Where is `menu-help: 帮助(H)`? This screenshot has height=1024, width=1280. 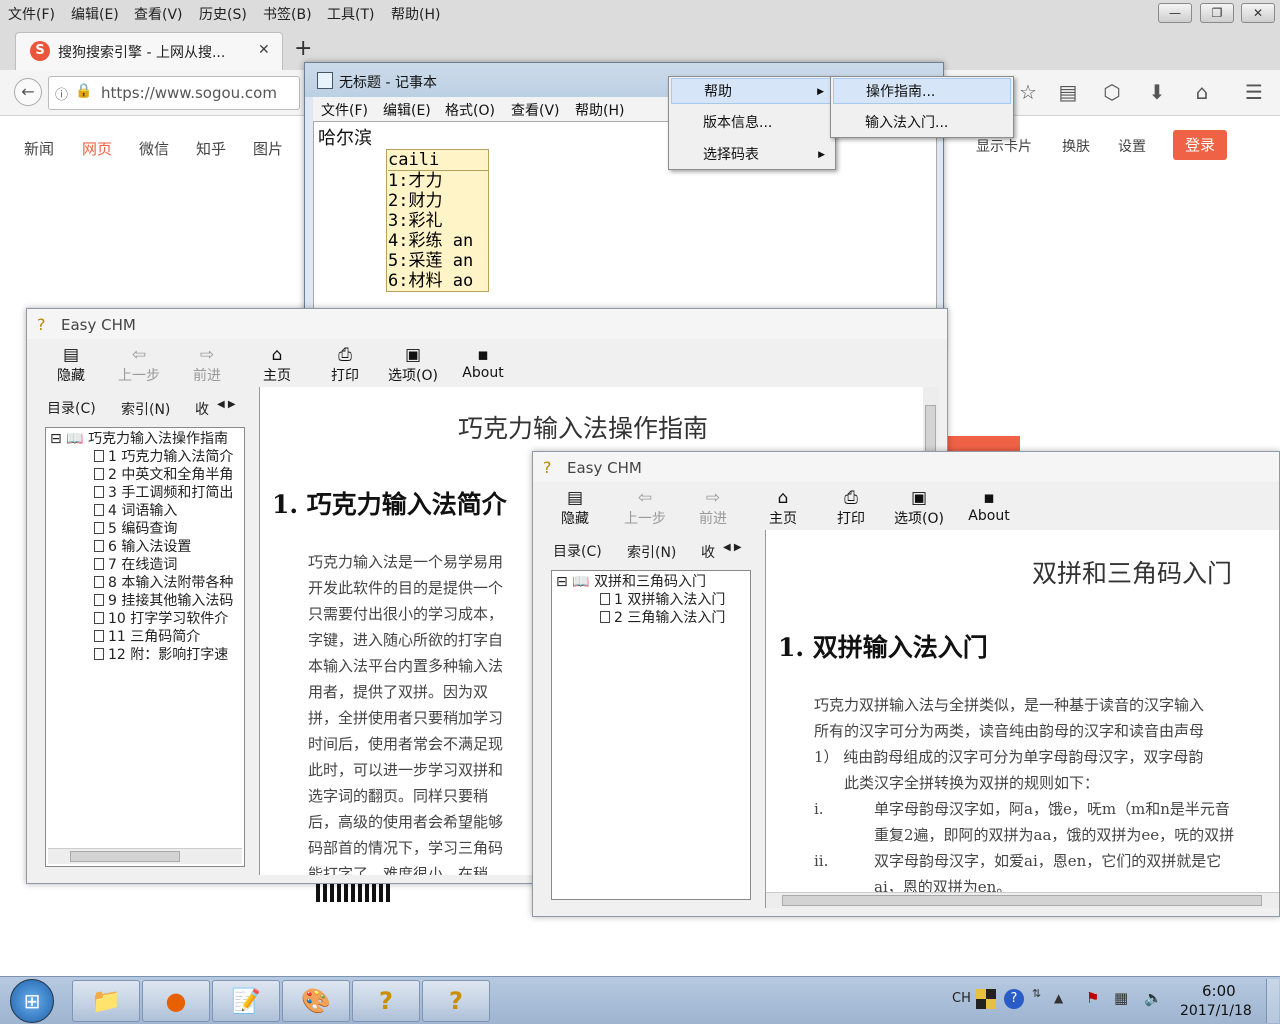
menu-help: 帮助(H) is located at coordinates (415, 14).